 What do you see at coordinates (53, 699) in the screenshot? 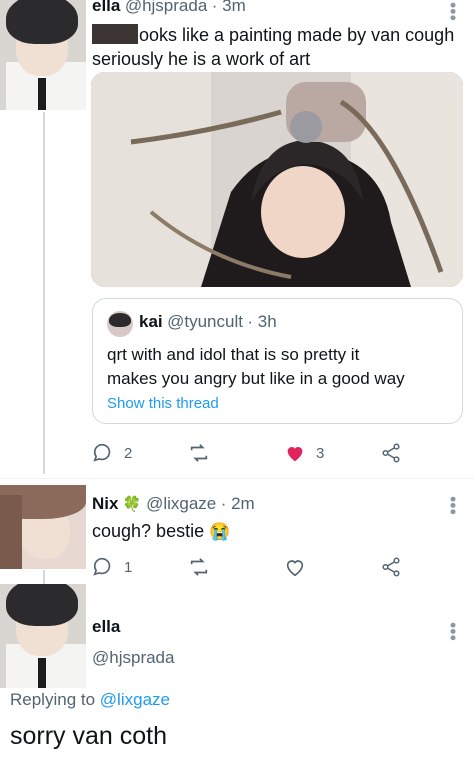
I see `replying-to-label: Replying to` at bounding box center [53, 699].